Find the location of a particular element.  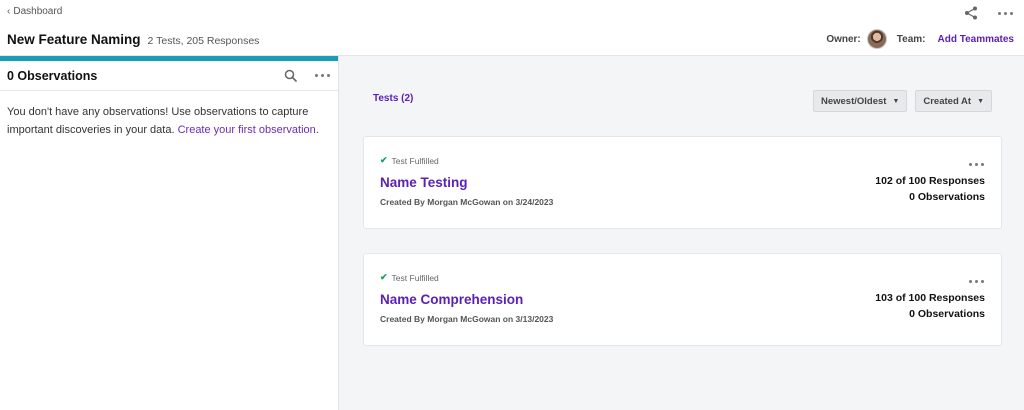

share-icon is located at coordinates (971, 13).